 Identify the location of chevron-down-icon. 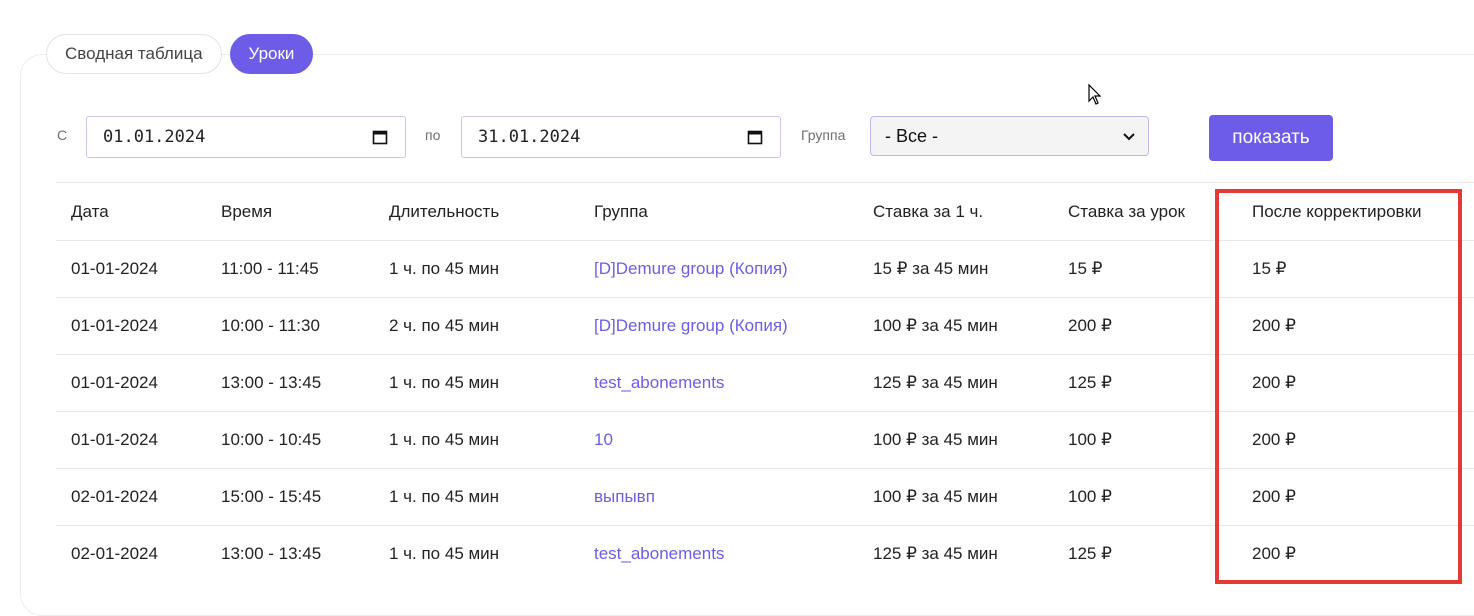
(1129, 136).